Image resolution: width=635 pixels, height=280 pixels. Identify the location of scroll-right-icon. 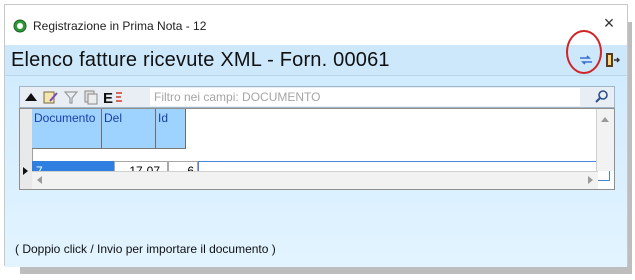
(590, 180).